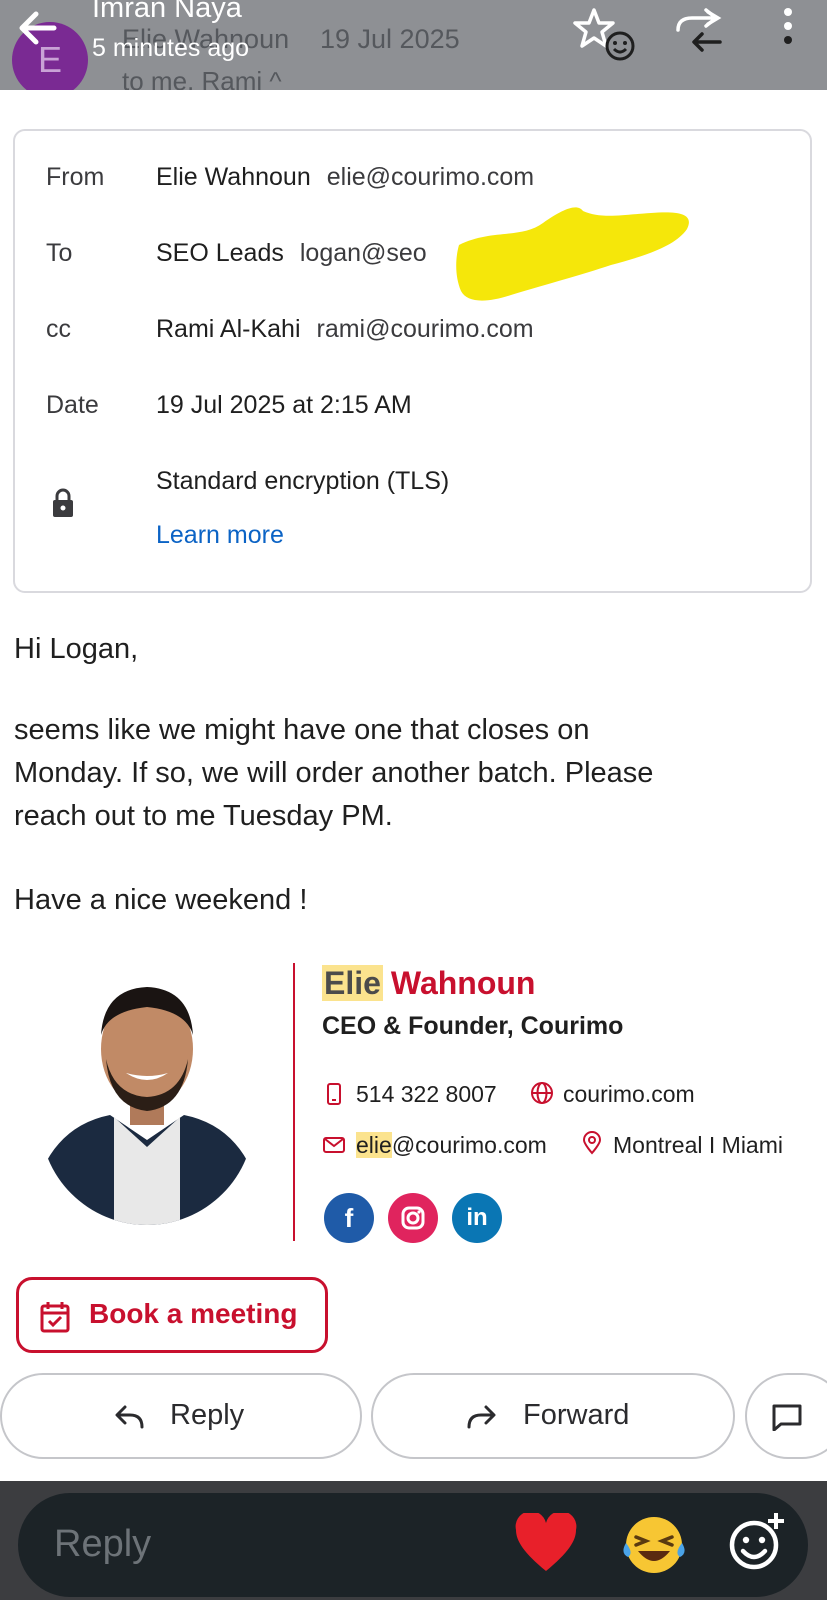  What do you see at coordinates (76, 649) in the screenshot?
I see `message-greeting: Hi Logan,` at bounding box center [76, 649].